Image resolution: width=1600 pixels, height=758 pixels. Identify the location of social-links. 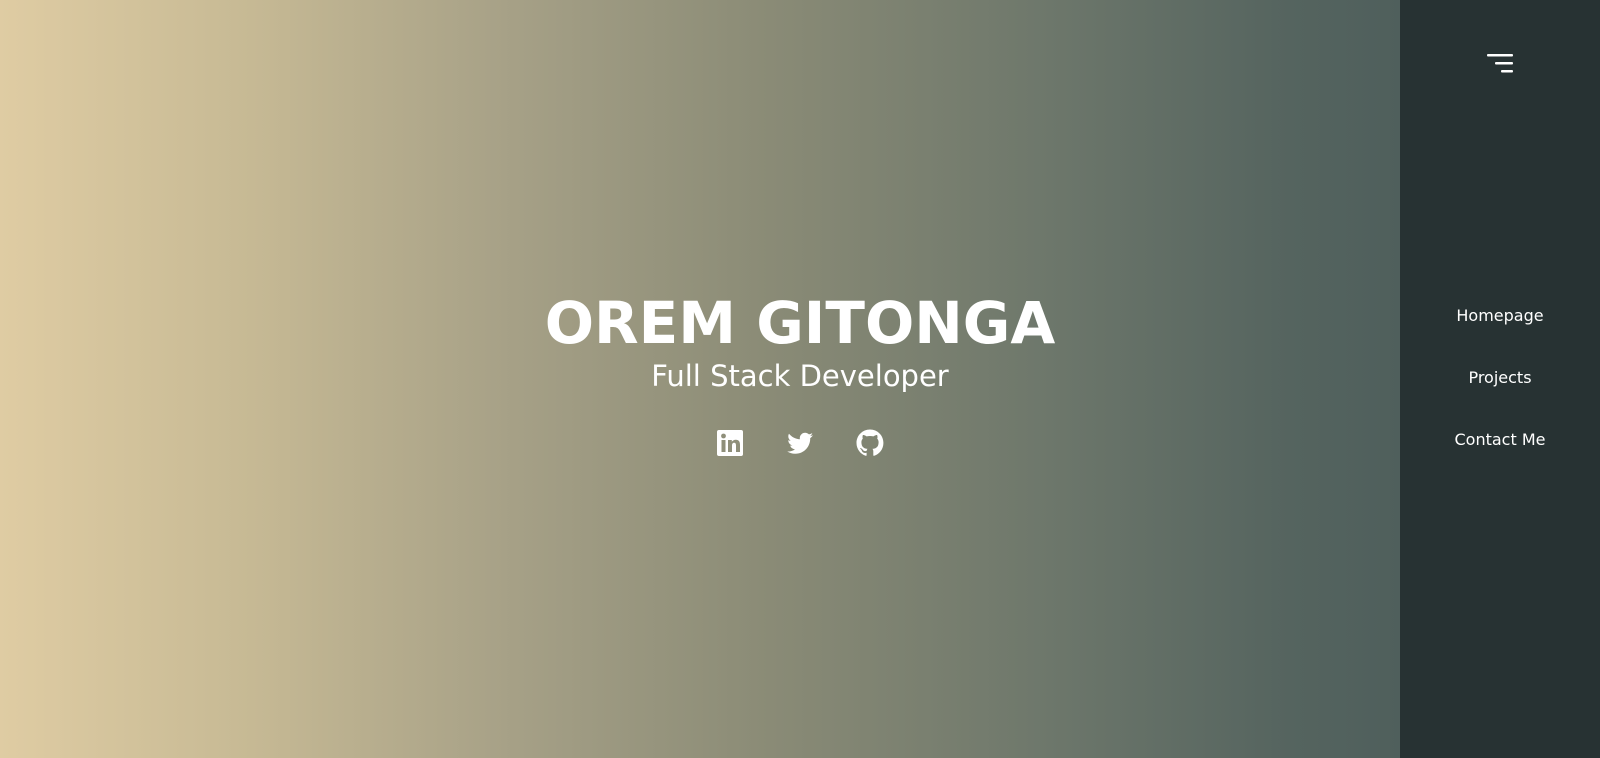
(800, 443).